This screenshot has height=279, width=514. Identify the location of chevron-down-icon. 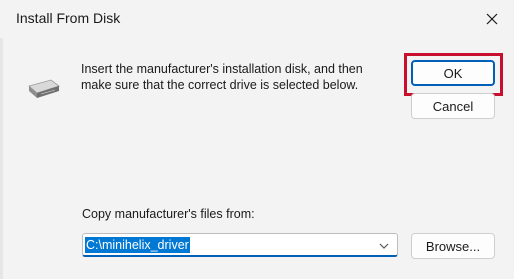
(384, 246).